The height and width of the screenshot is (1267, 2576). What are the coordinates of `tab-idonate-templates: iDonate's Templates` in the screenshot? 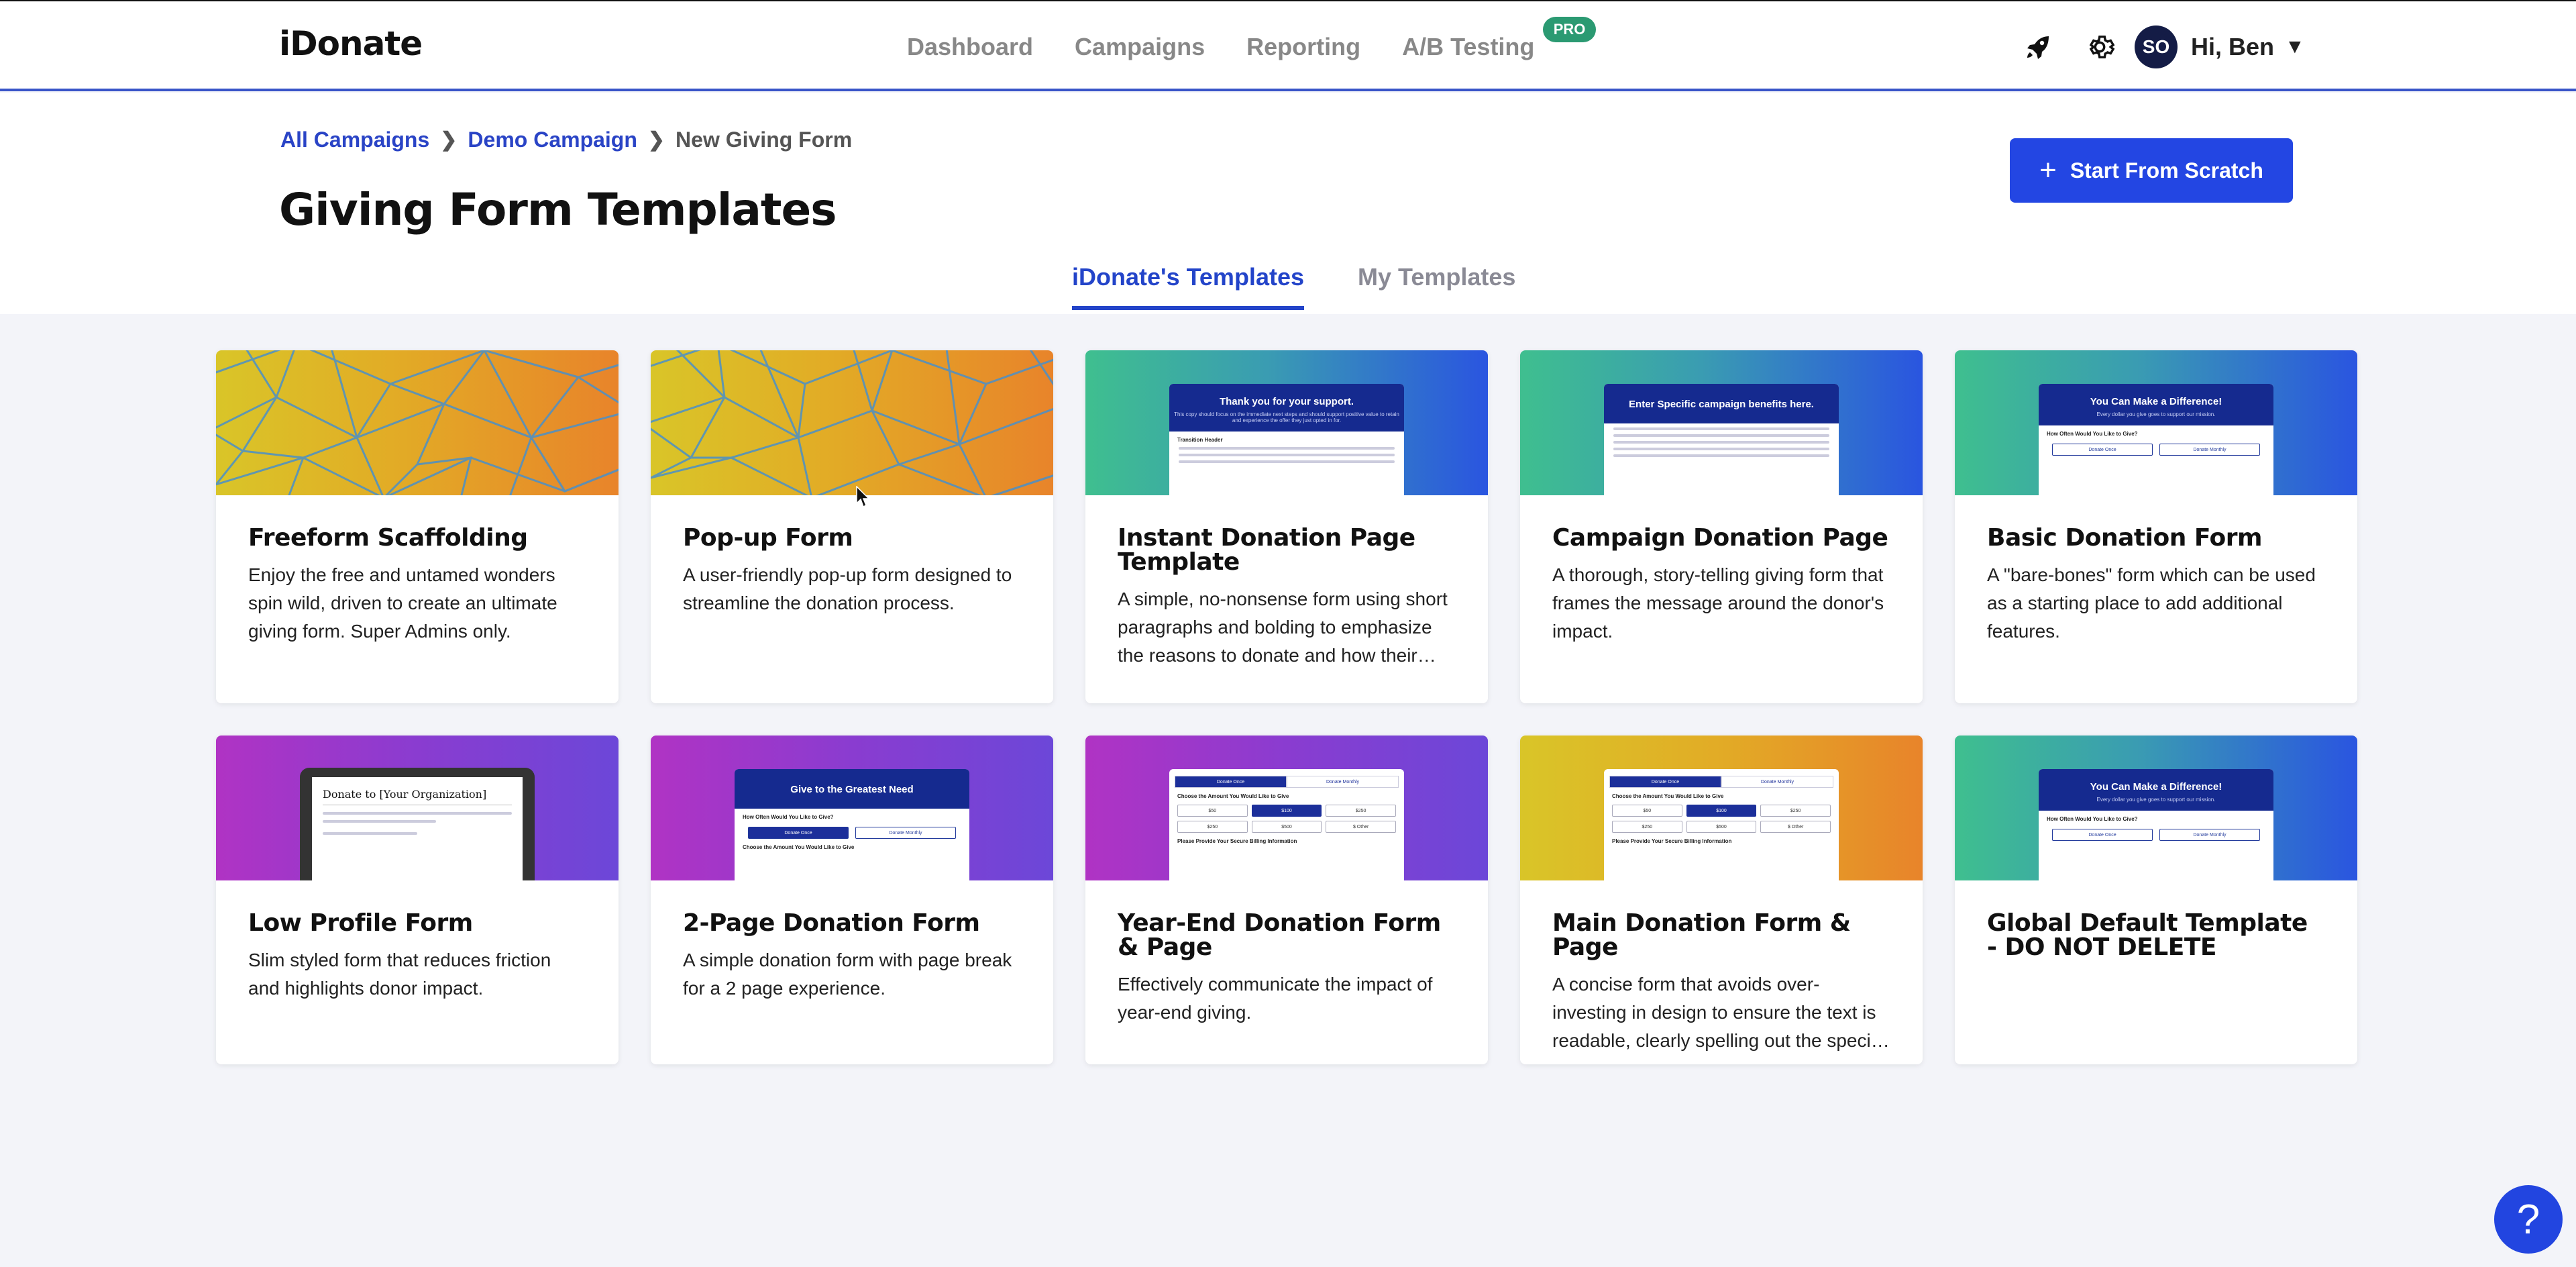 It's located at (1188, 286).